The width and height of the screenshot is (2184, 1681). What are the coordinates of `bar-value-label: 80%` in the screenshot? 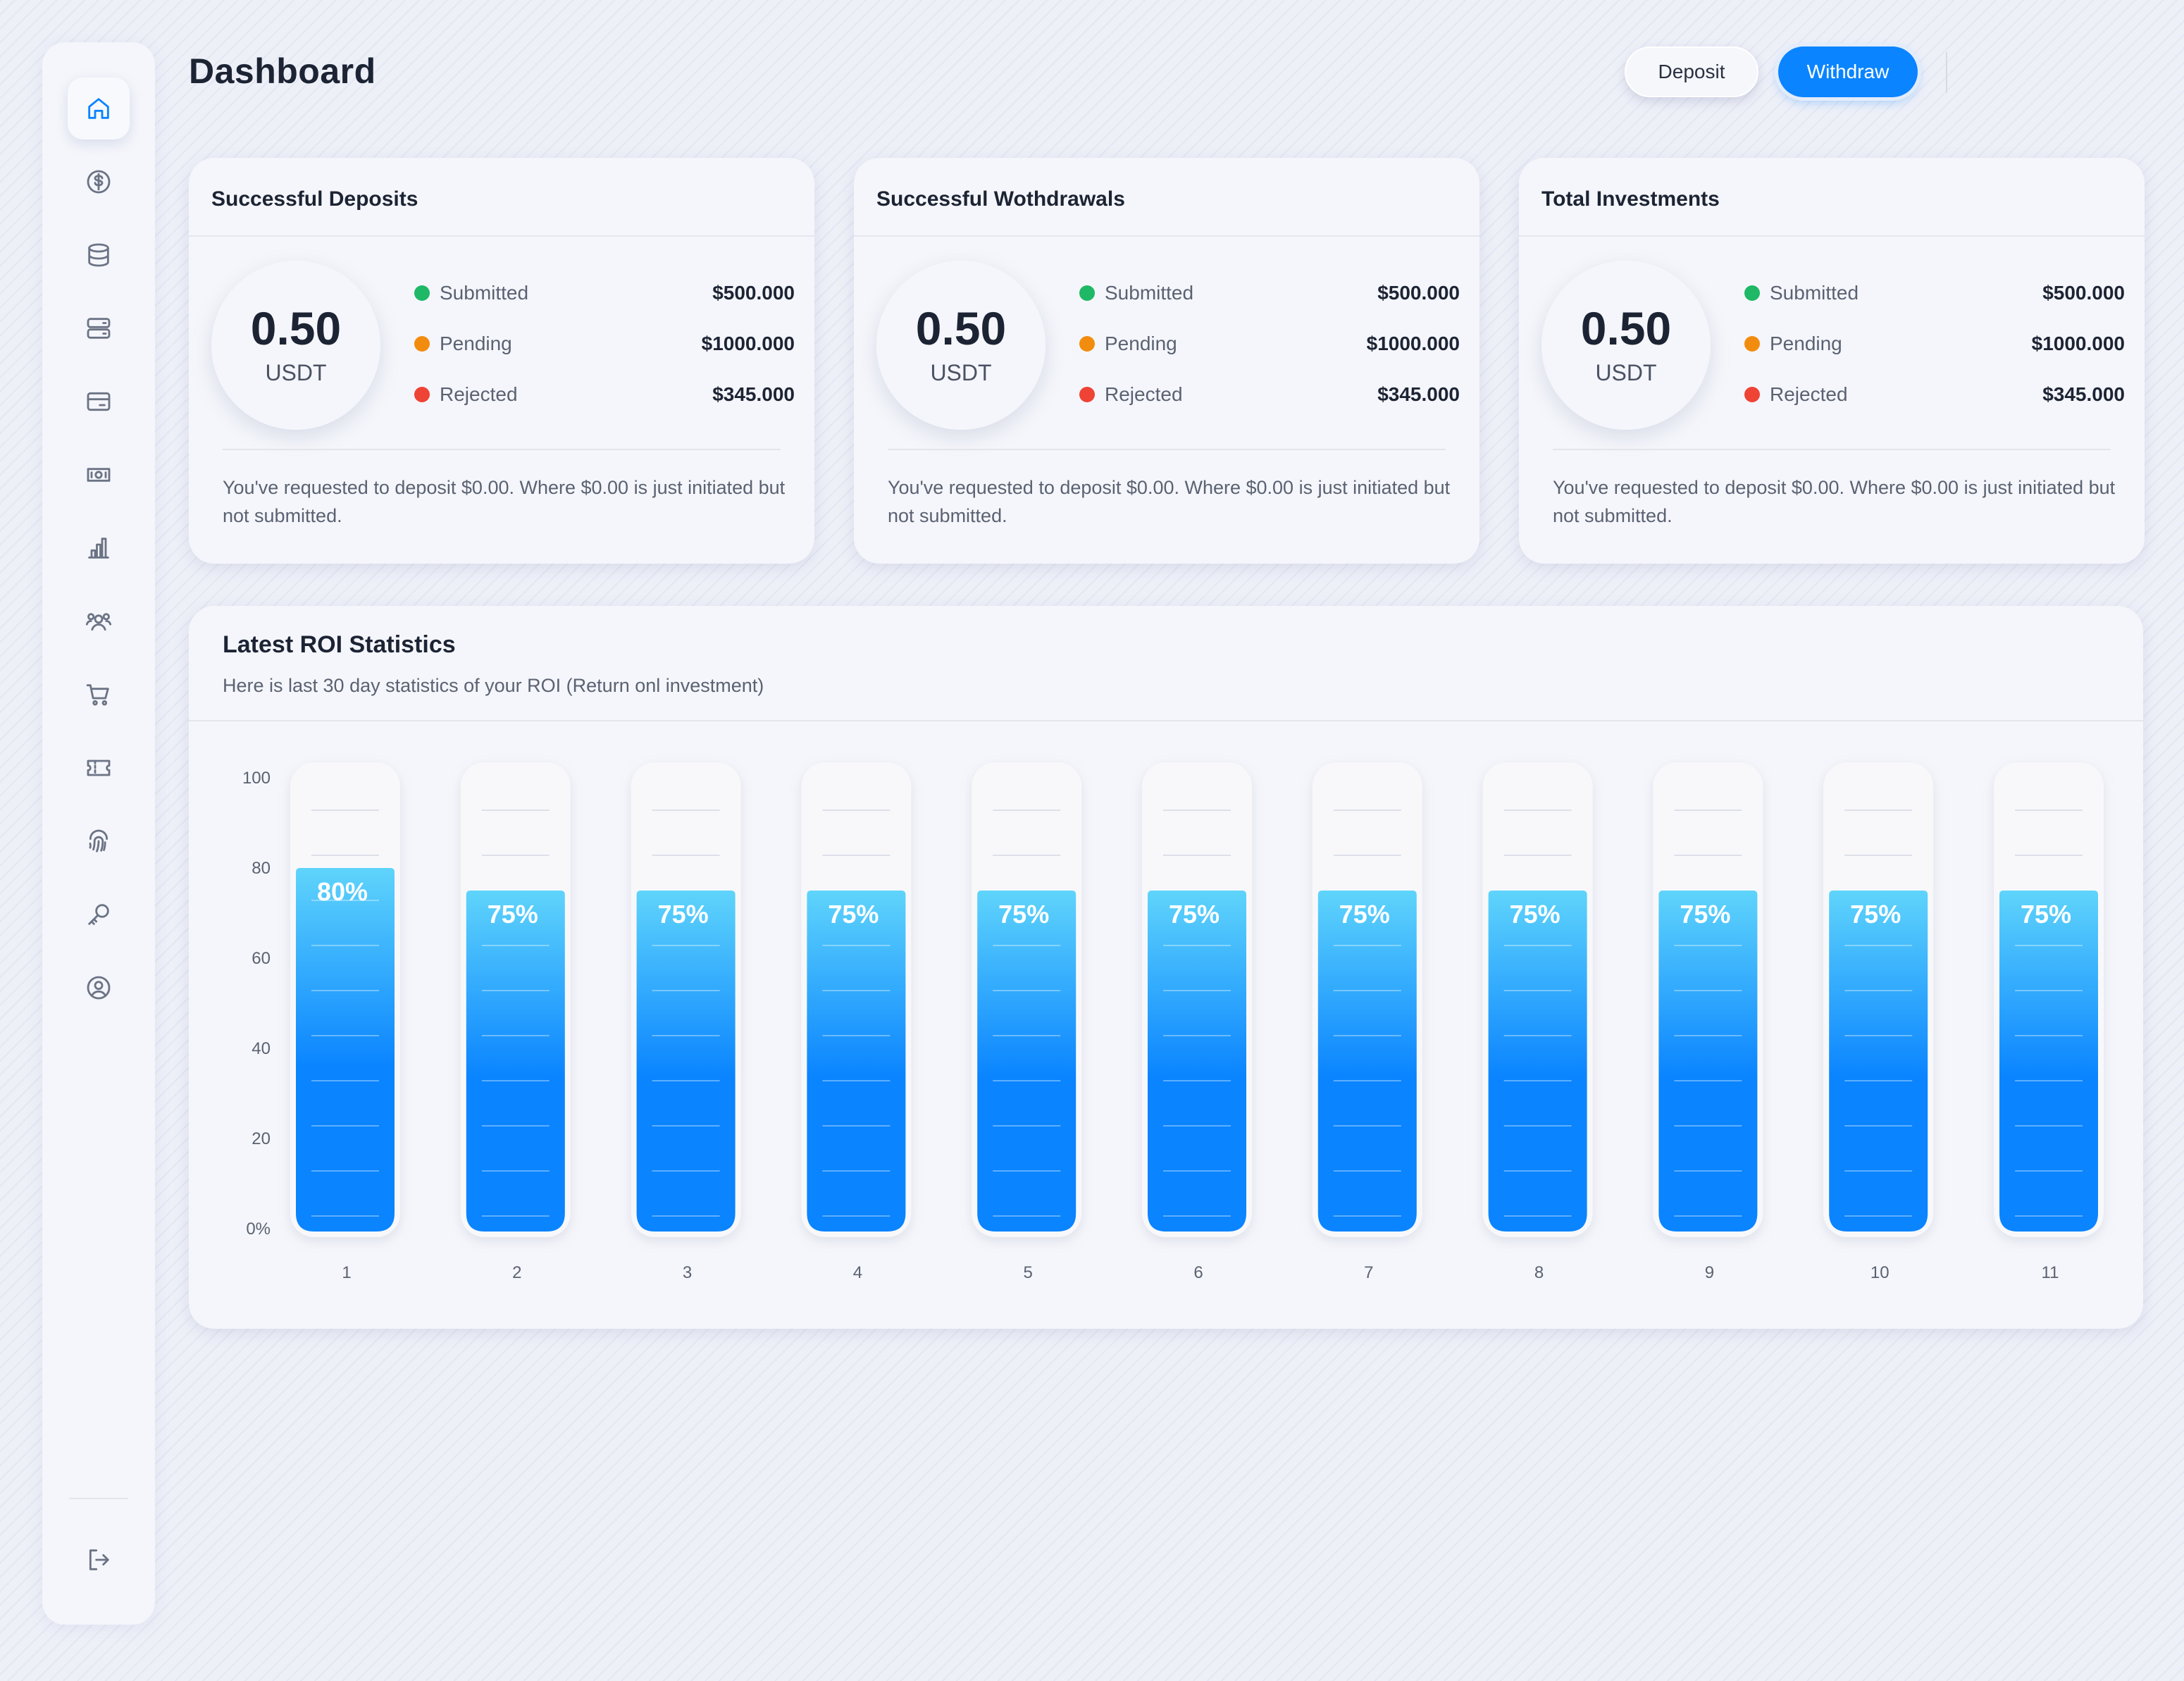 It's located at (342, 891).